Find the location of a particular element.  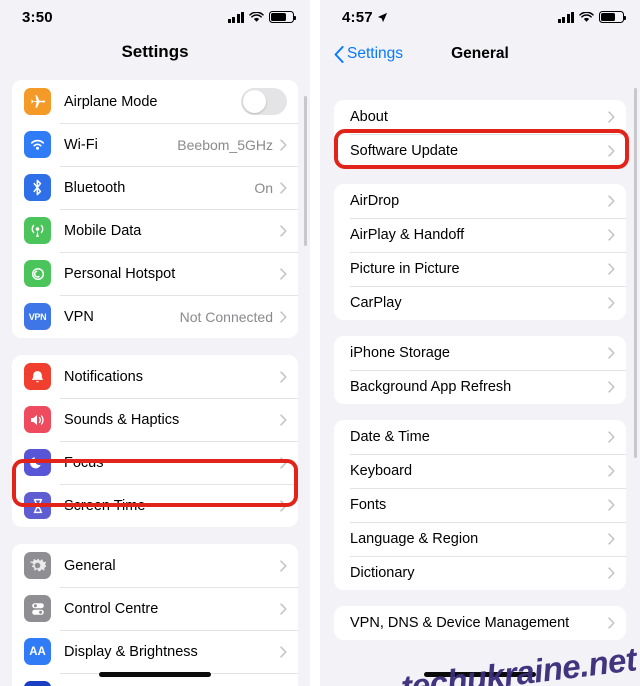

general-row-keyboard: Keyboard is located at coordinates (480, 471).